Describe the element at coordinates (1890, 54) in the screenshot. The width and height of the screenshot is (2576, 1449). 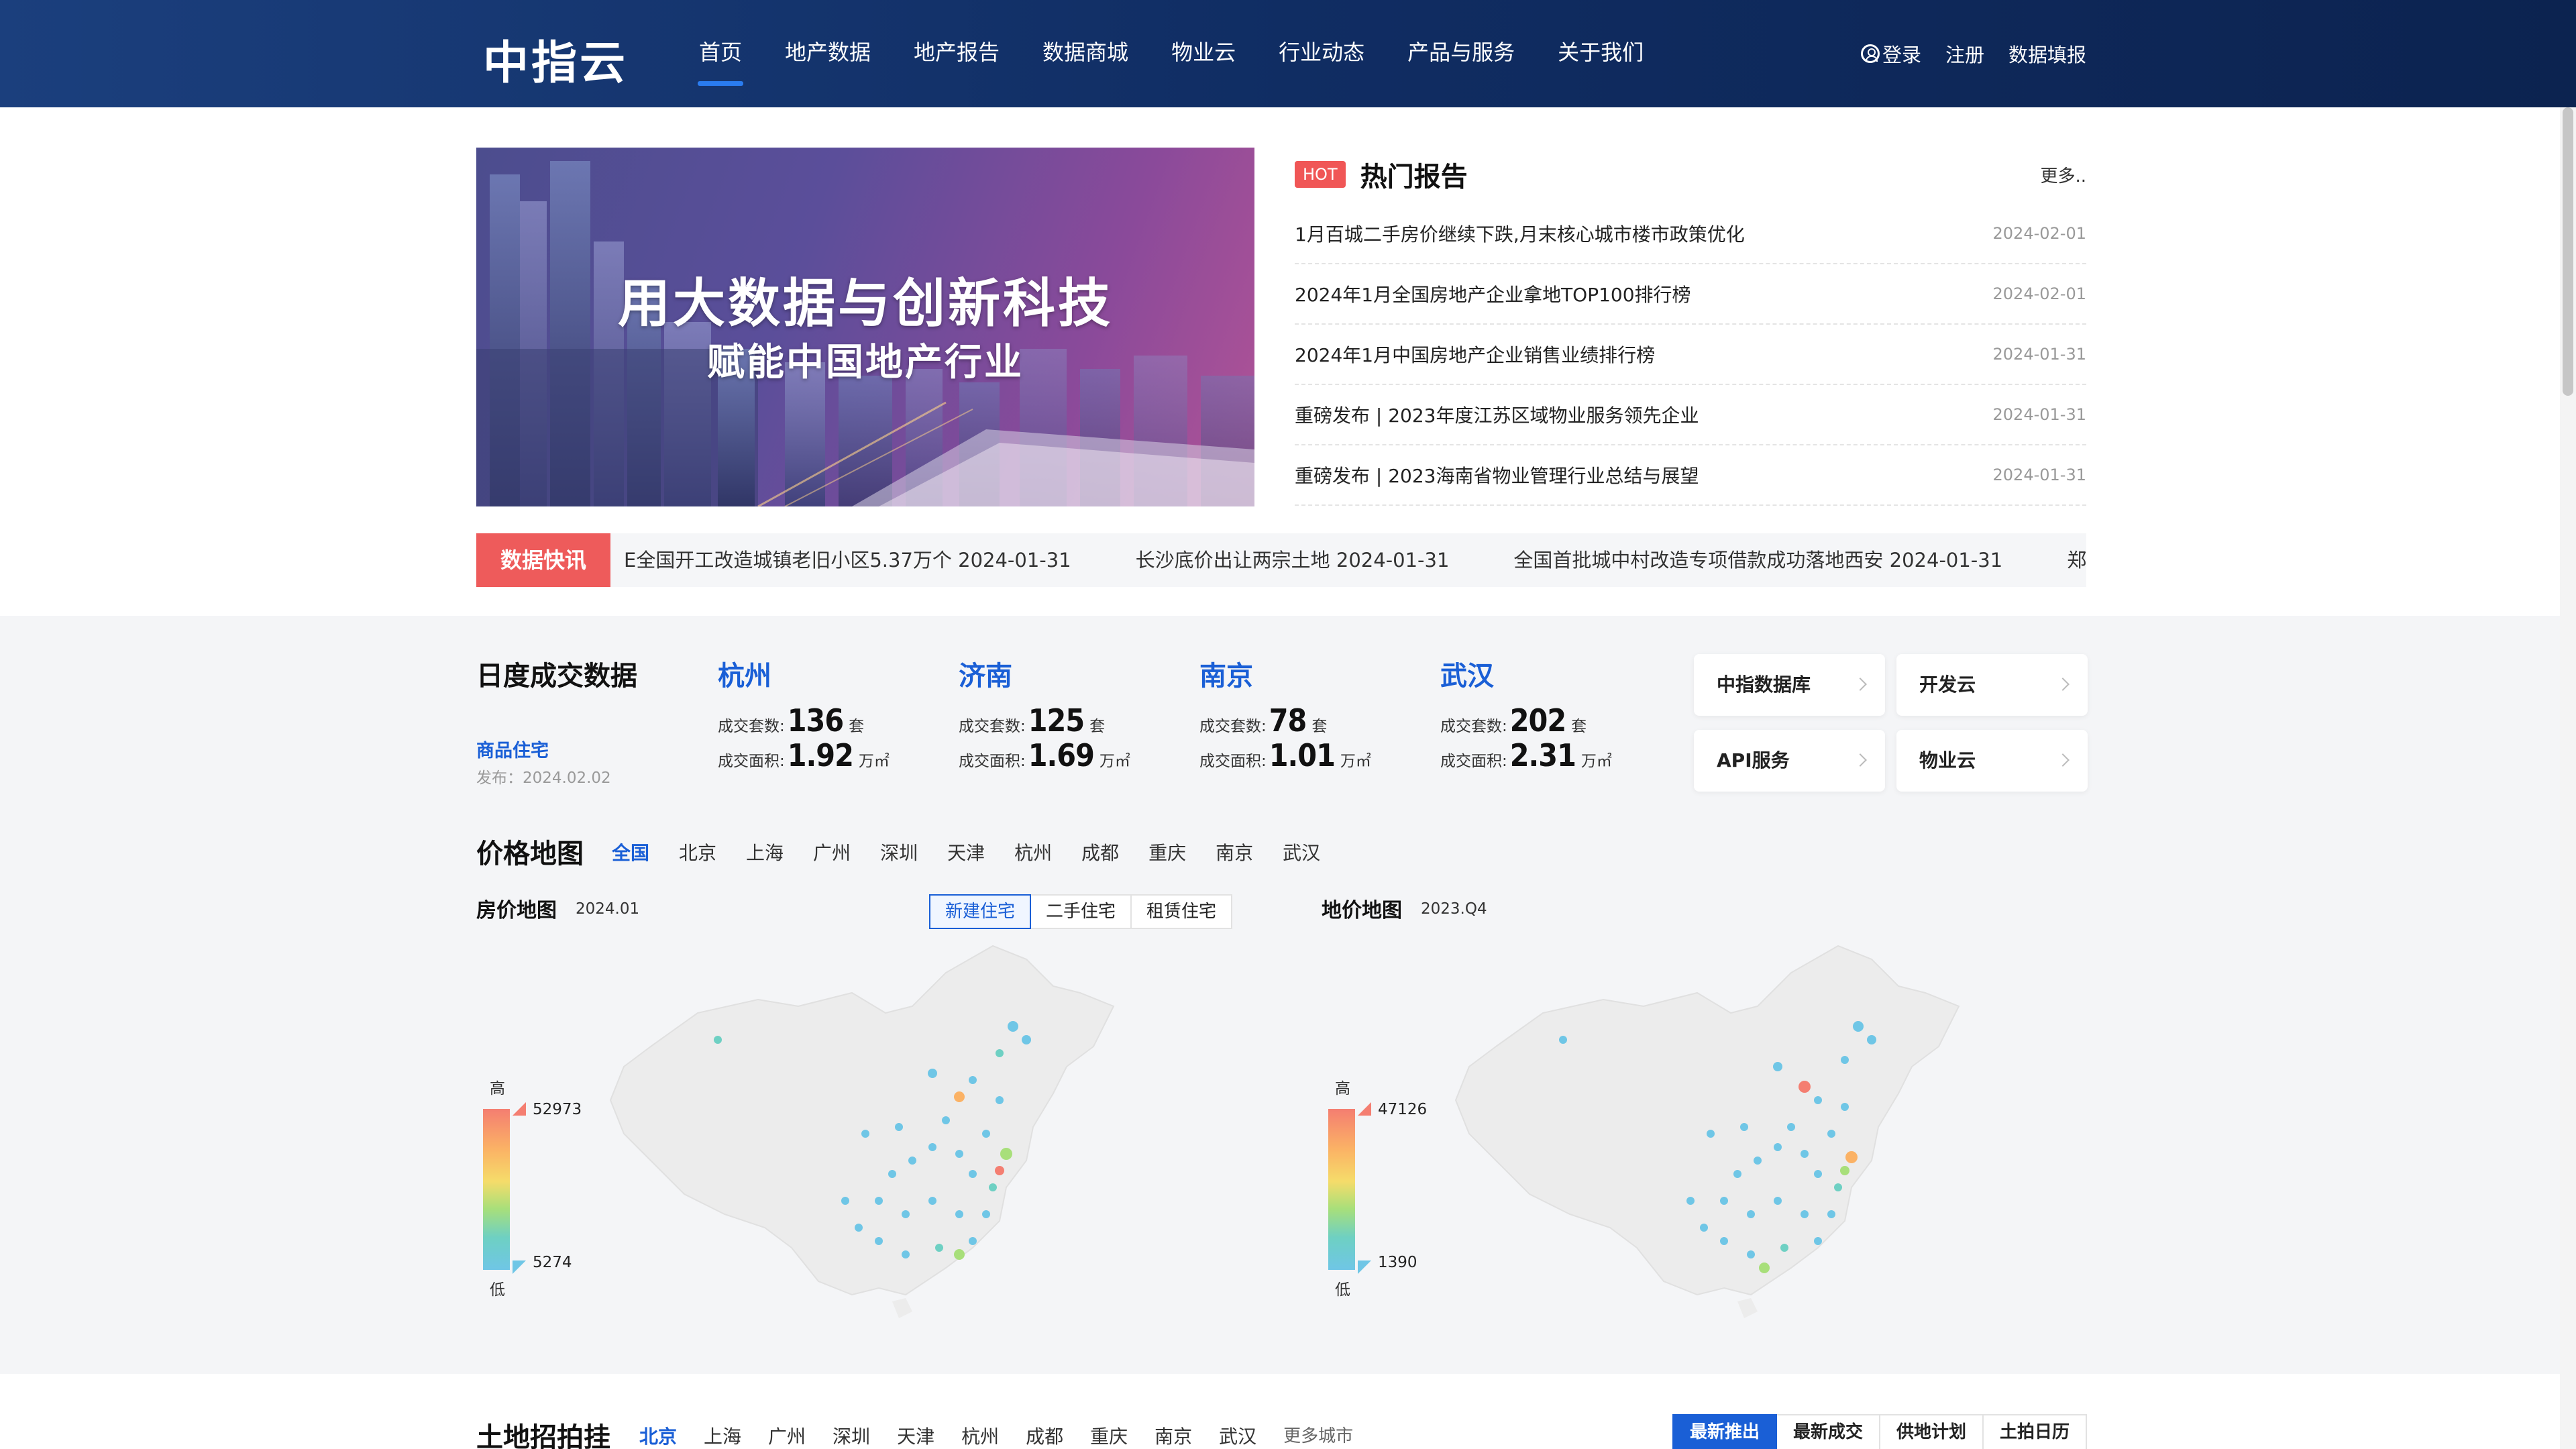
I see `login-link: 登录` at that location.